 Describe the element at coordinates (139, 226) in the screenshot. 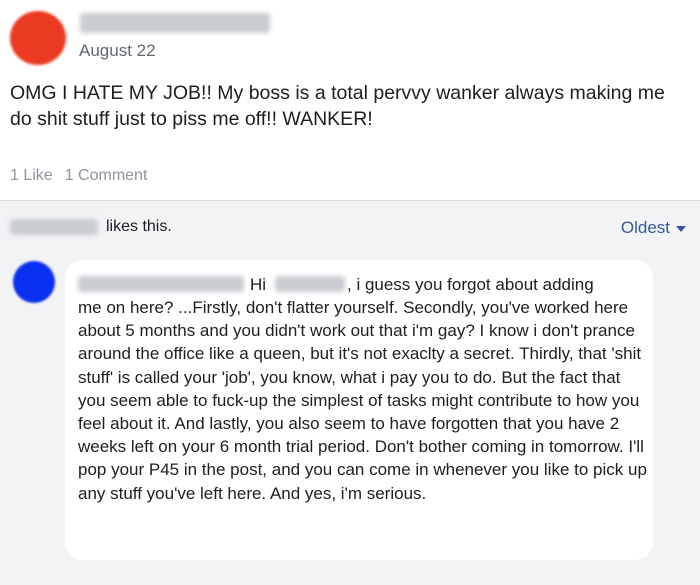

I see `likes-line: likes this.` at that location.